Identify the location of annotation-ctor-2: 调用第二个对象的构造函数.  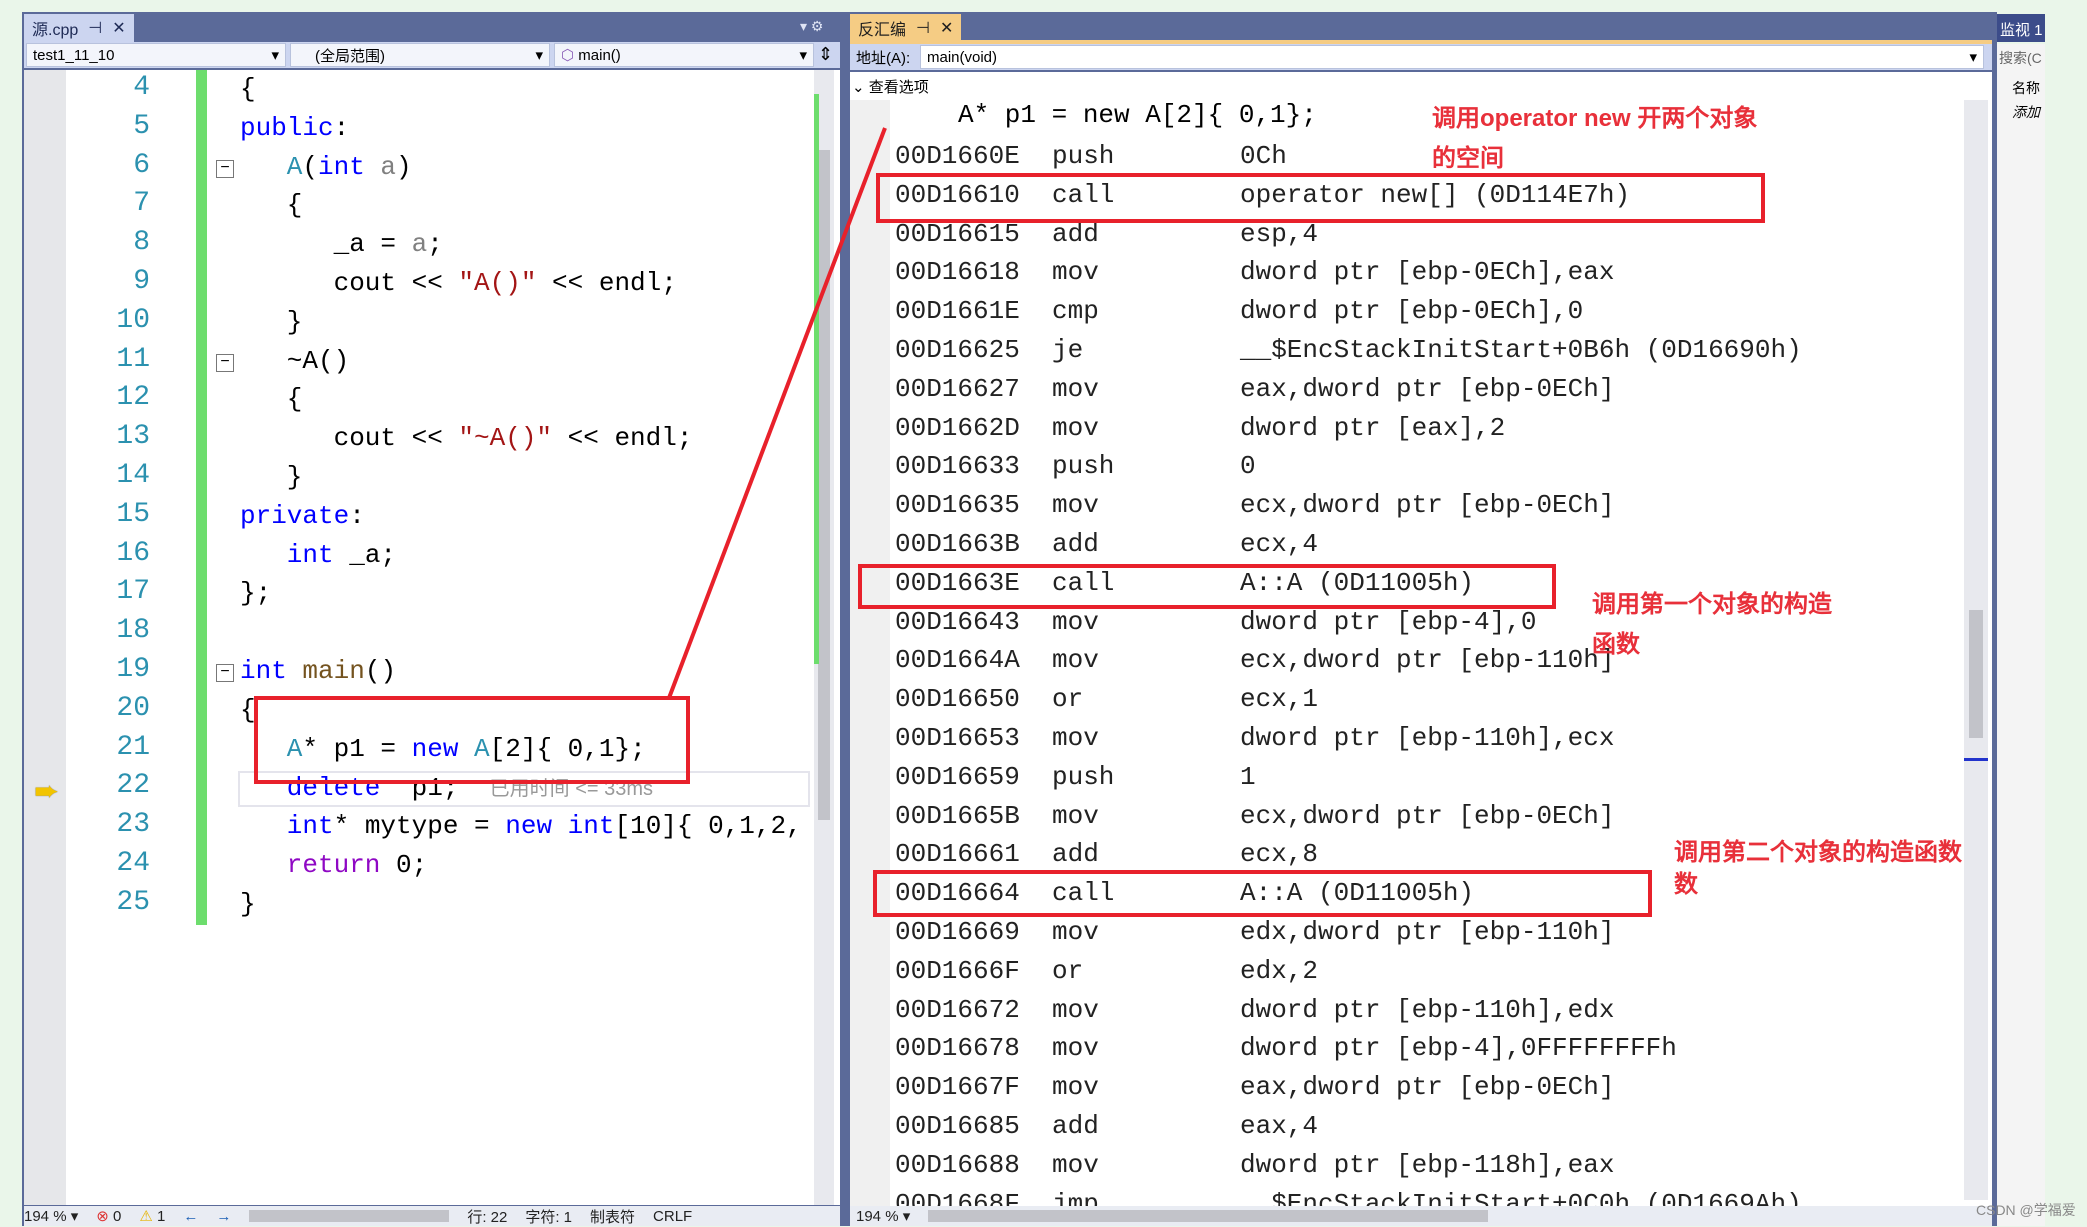
(1818, 852).